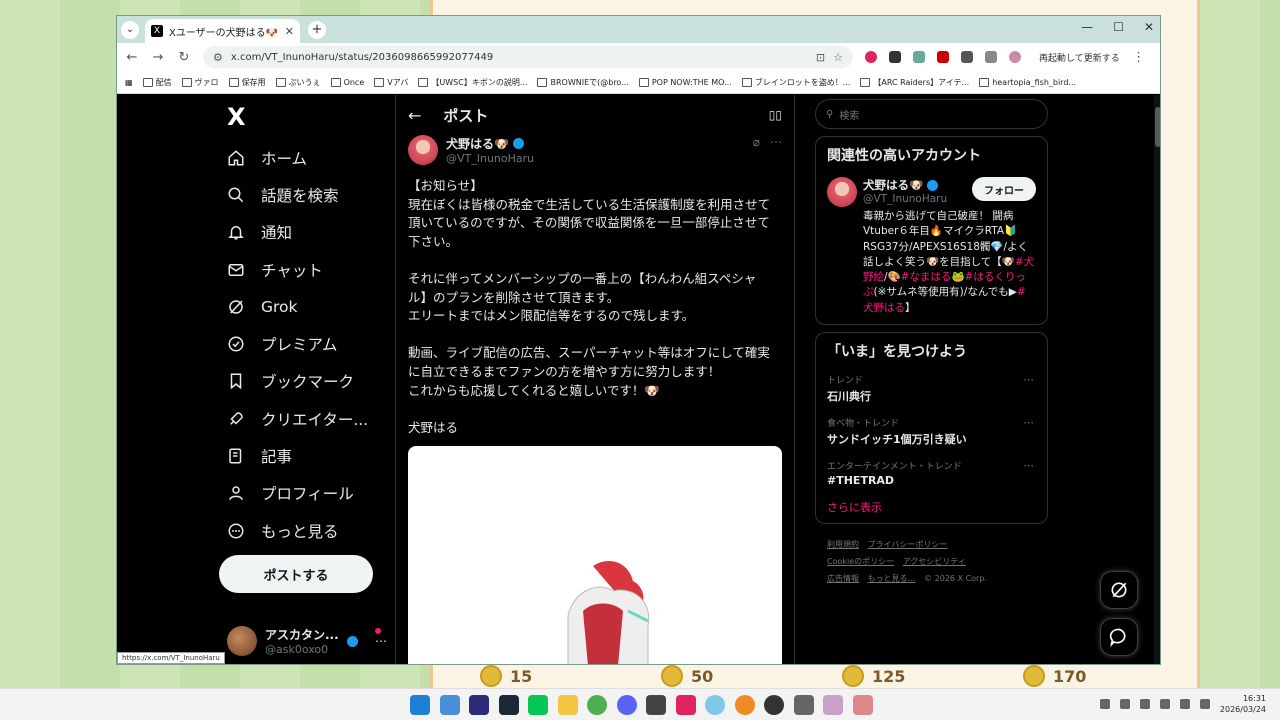 This screenshot has height=720, width=1280. I want to click on new-tab-button: +, so click(317, 29).